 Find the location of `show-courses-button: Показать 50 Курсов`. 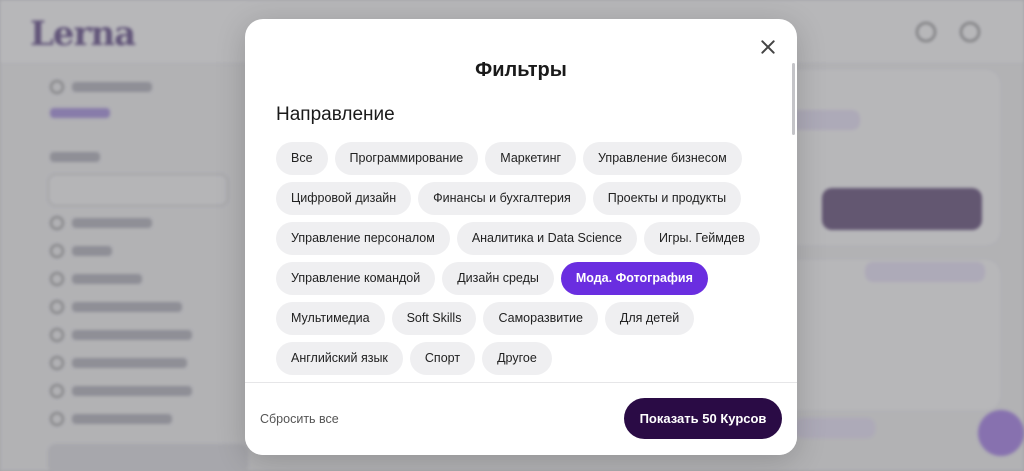

show-courses-button: Показать 50 Курсов is located at coordinates (703, 418).